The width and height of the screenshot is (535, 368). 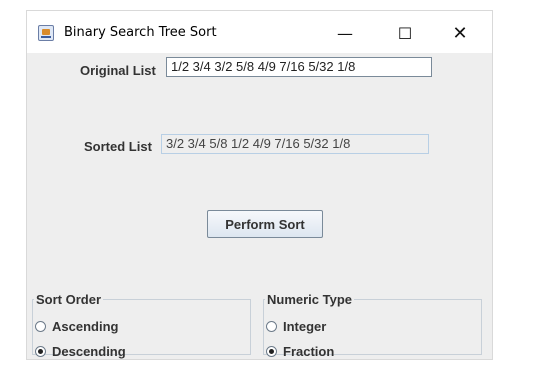 What do you see at coordinates (299, 67) in the screenshot?
I see `original-list-input: 1/2 3/4 3/2 5/8 4/9 7/16 5/32 1/8` at bounding box center [299, 67].